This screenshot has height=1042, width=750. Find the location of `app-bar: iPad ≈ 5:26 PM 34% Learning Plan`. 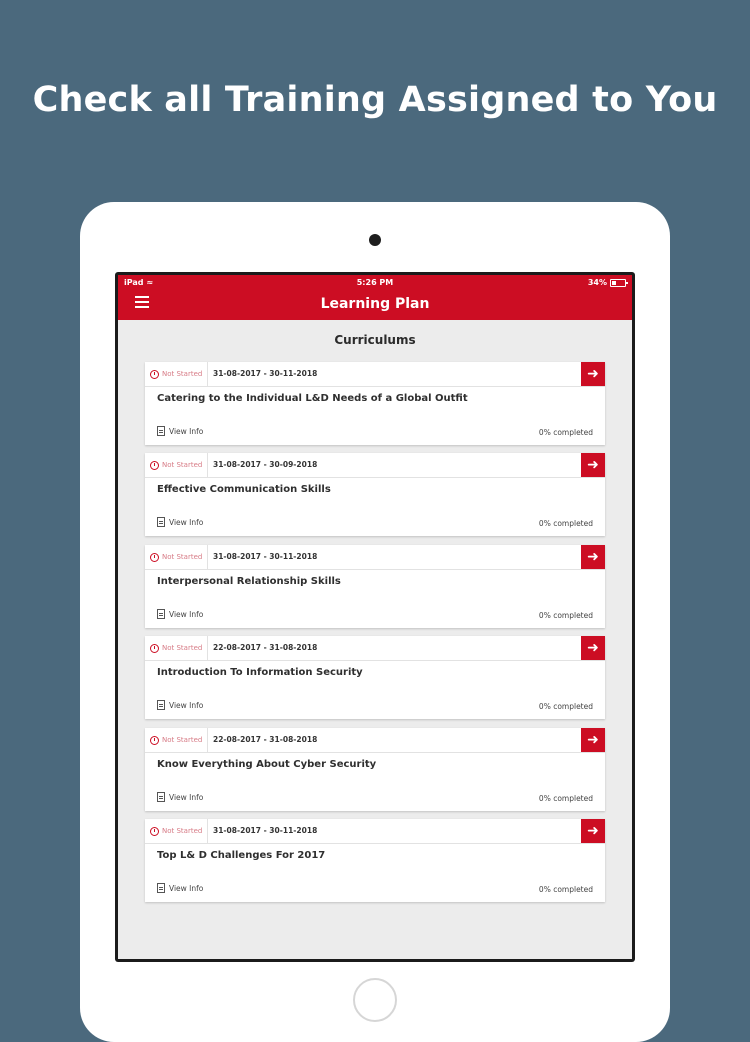

app-bar: iPad ≈ 5:26 PM 34% Learning Plan is located at coordinates (375, 297).